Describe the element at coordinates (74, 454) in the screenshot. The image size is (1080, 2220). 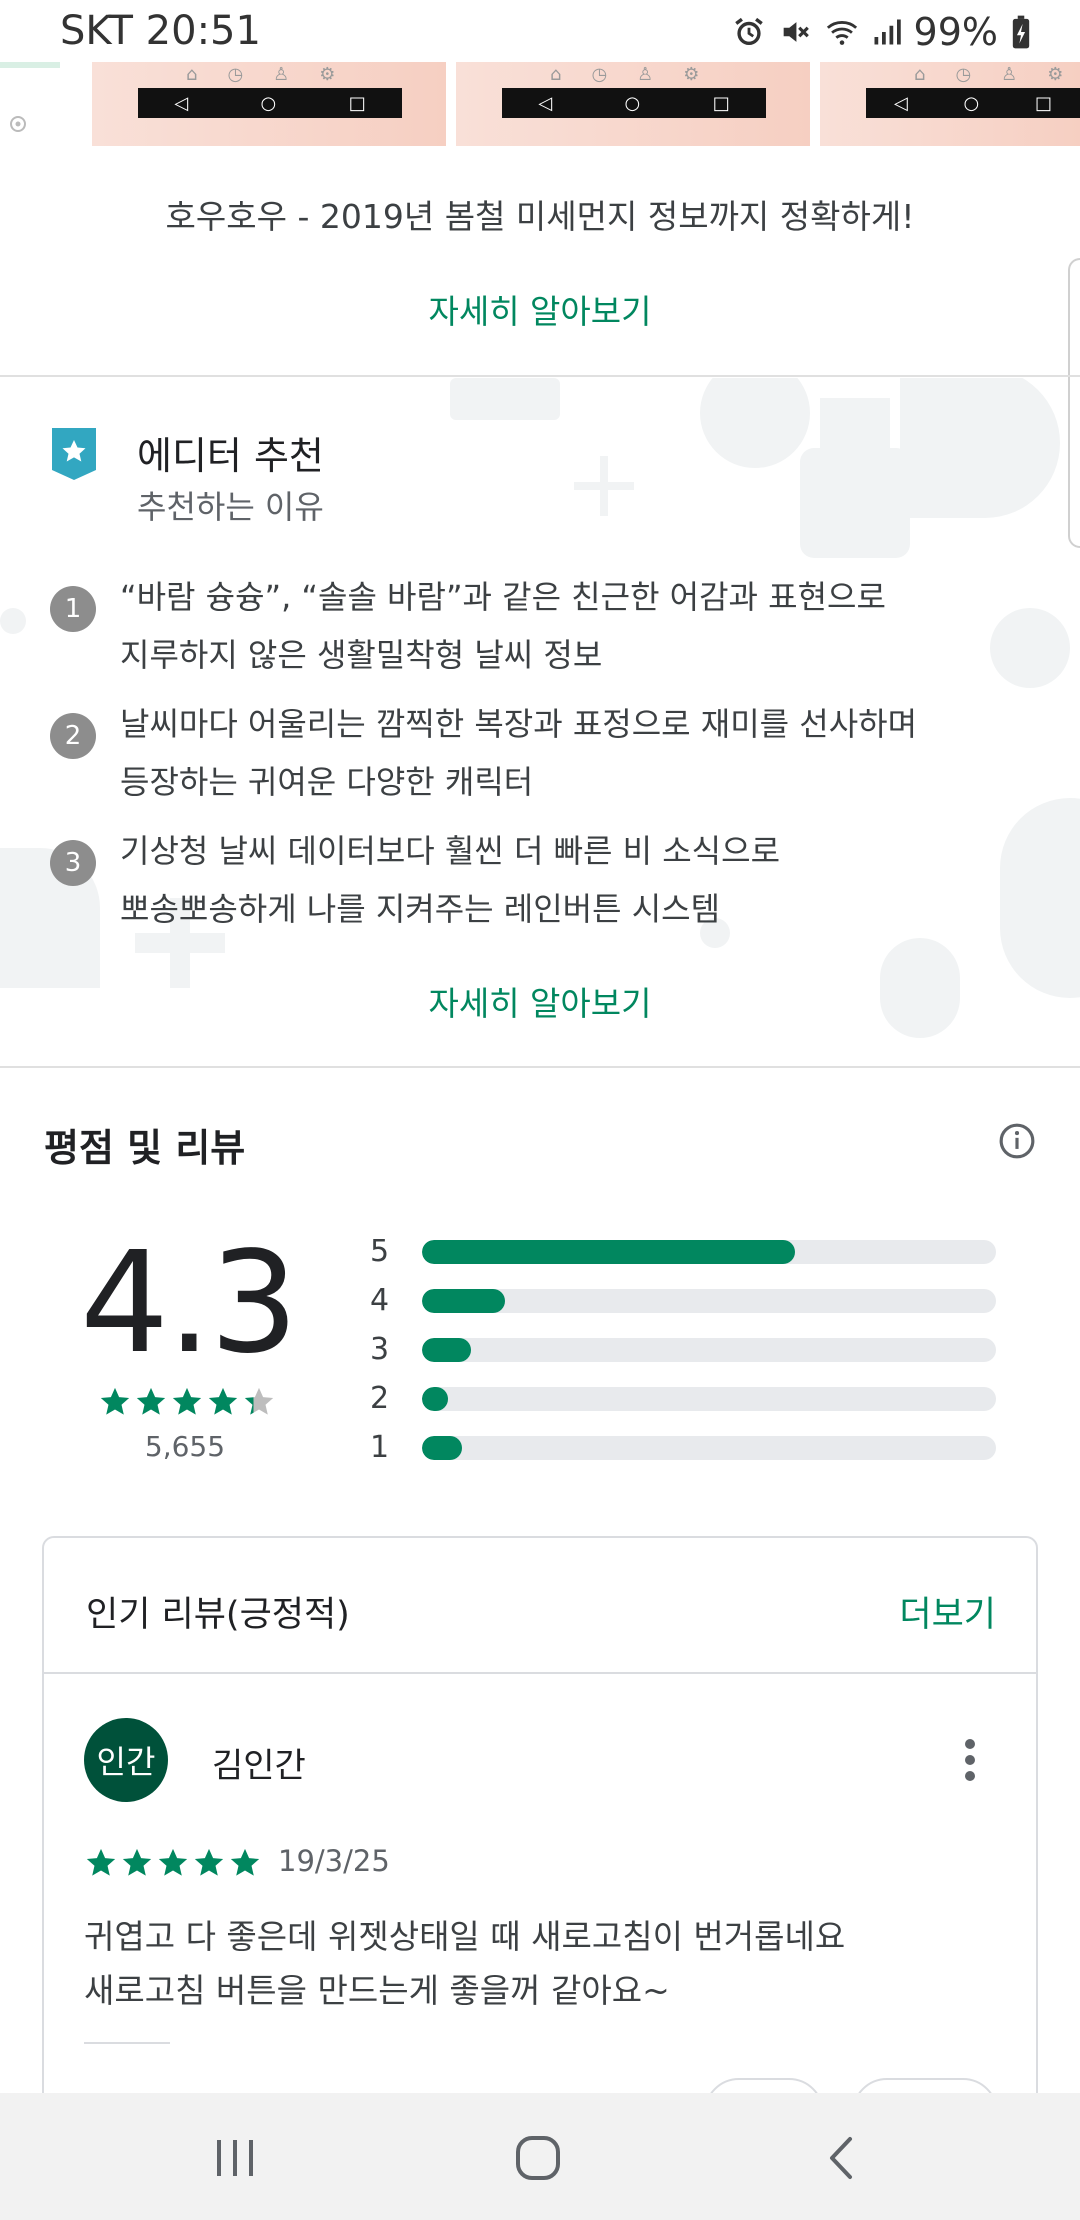
I see `editor-choice-badge-icon` at that location.